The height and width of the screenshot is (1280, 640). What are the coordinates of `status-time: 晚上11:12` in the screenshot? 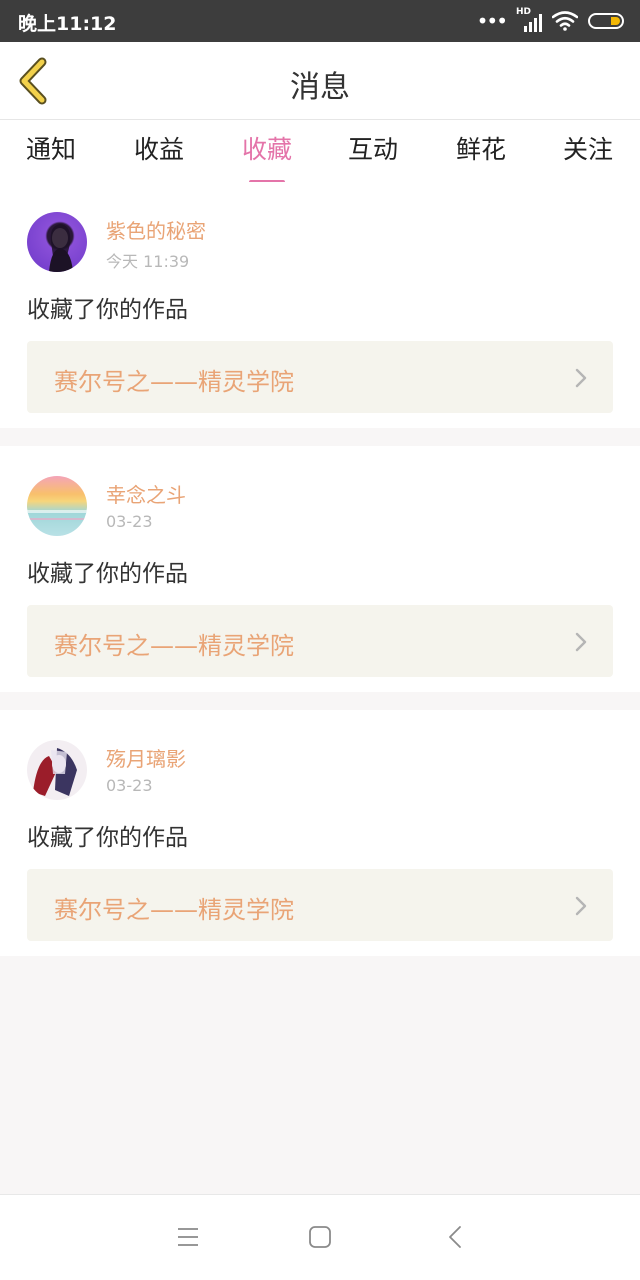 It's located at (67, 24).